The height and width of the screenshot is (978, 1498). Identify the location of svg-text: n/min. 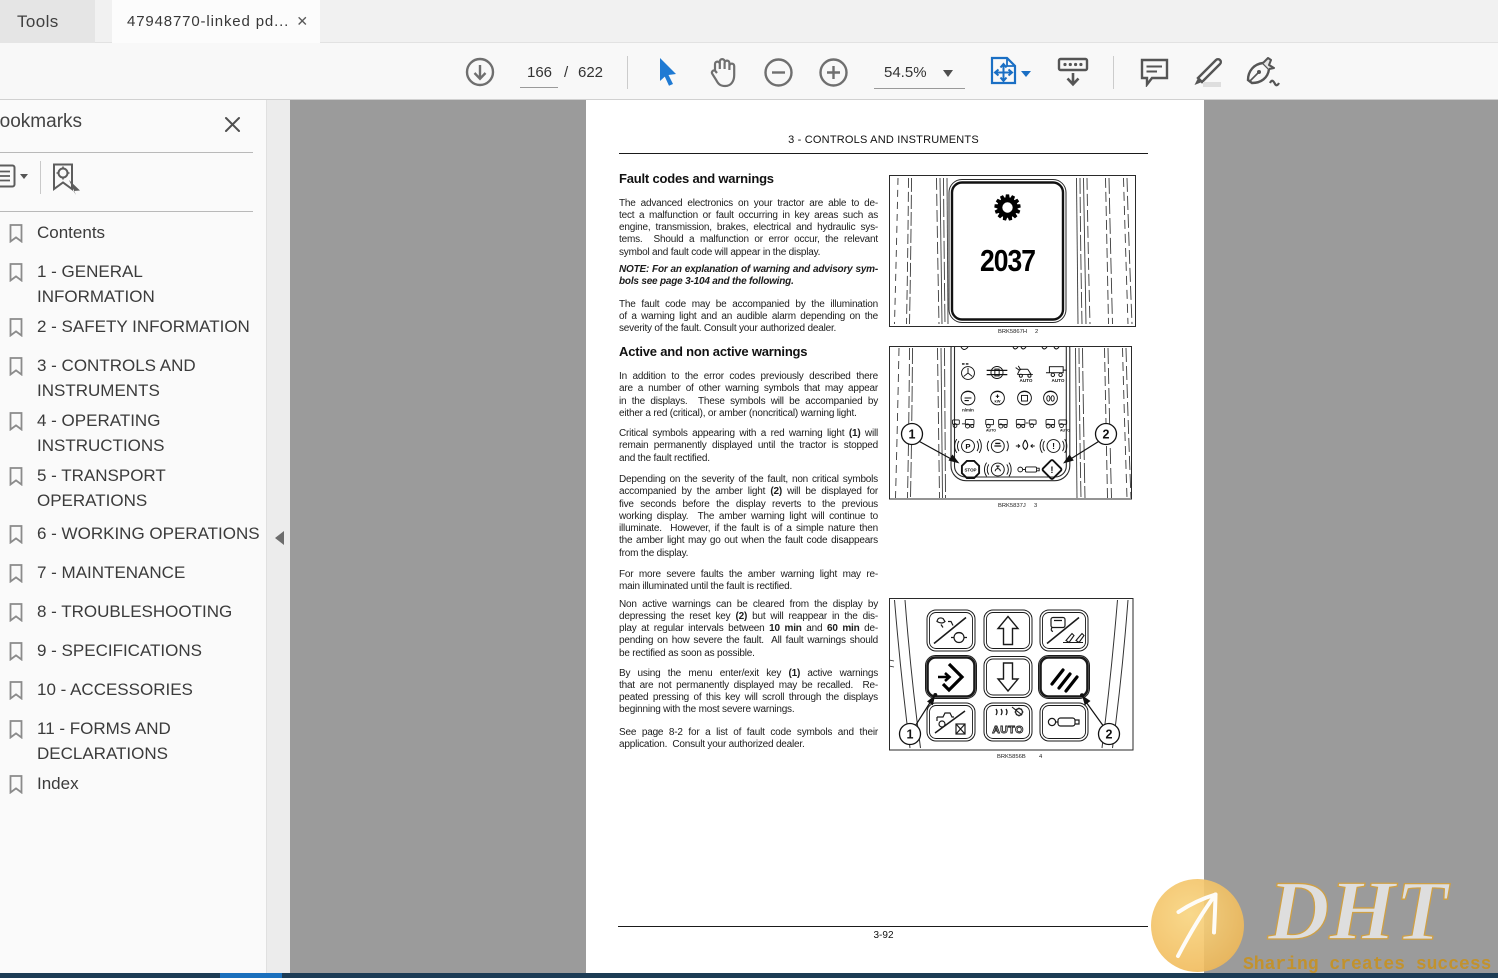
(968, 410).